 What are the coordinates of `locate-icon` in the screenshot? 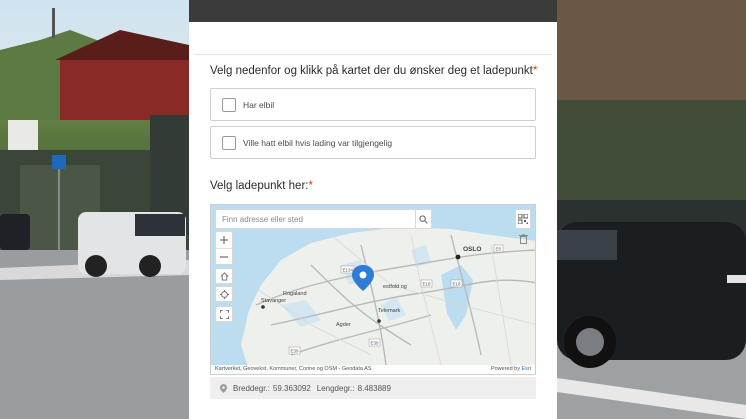 It's located at (224, 294).